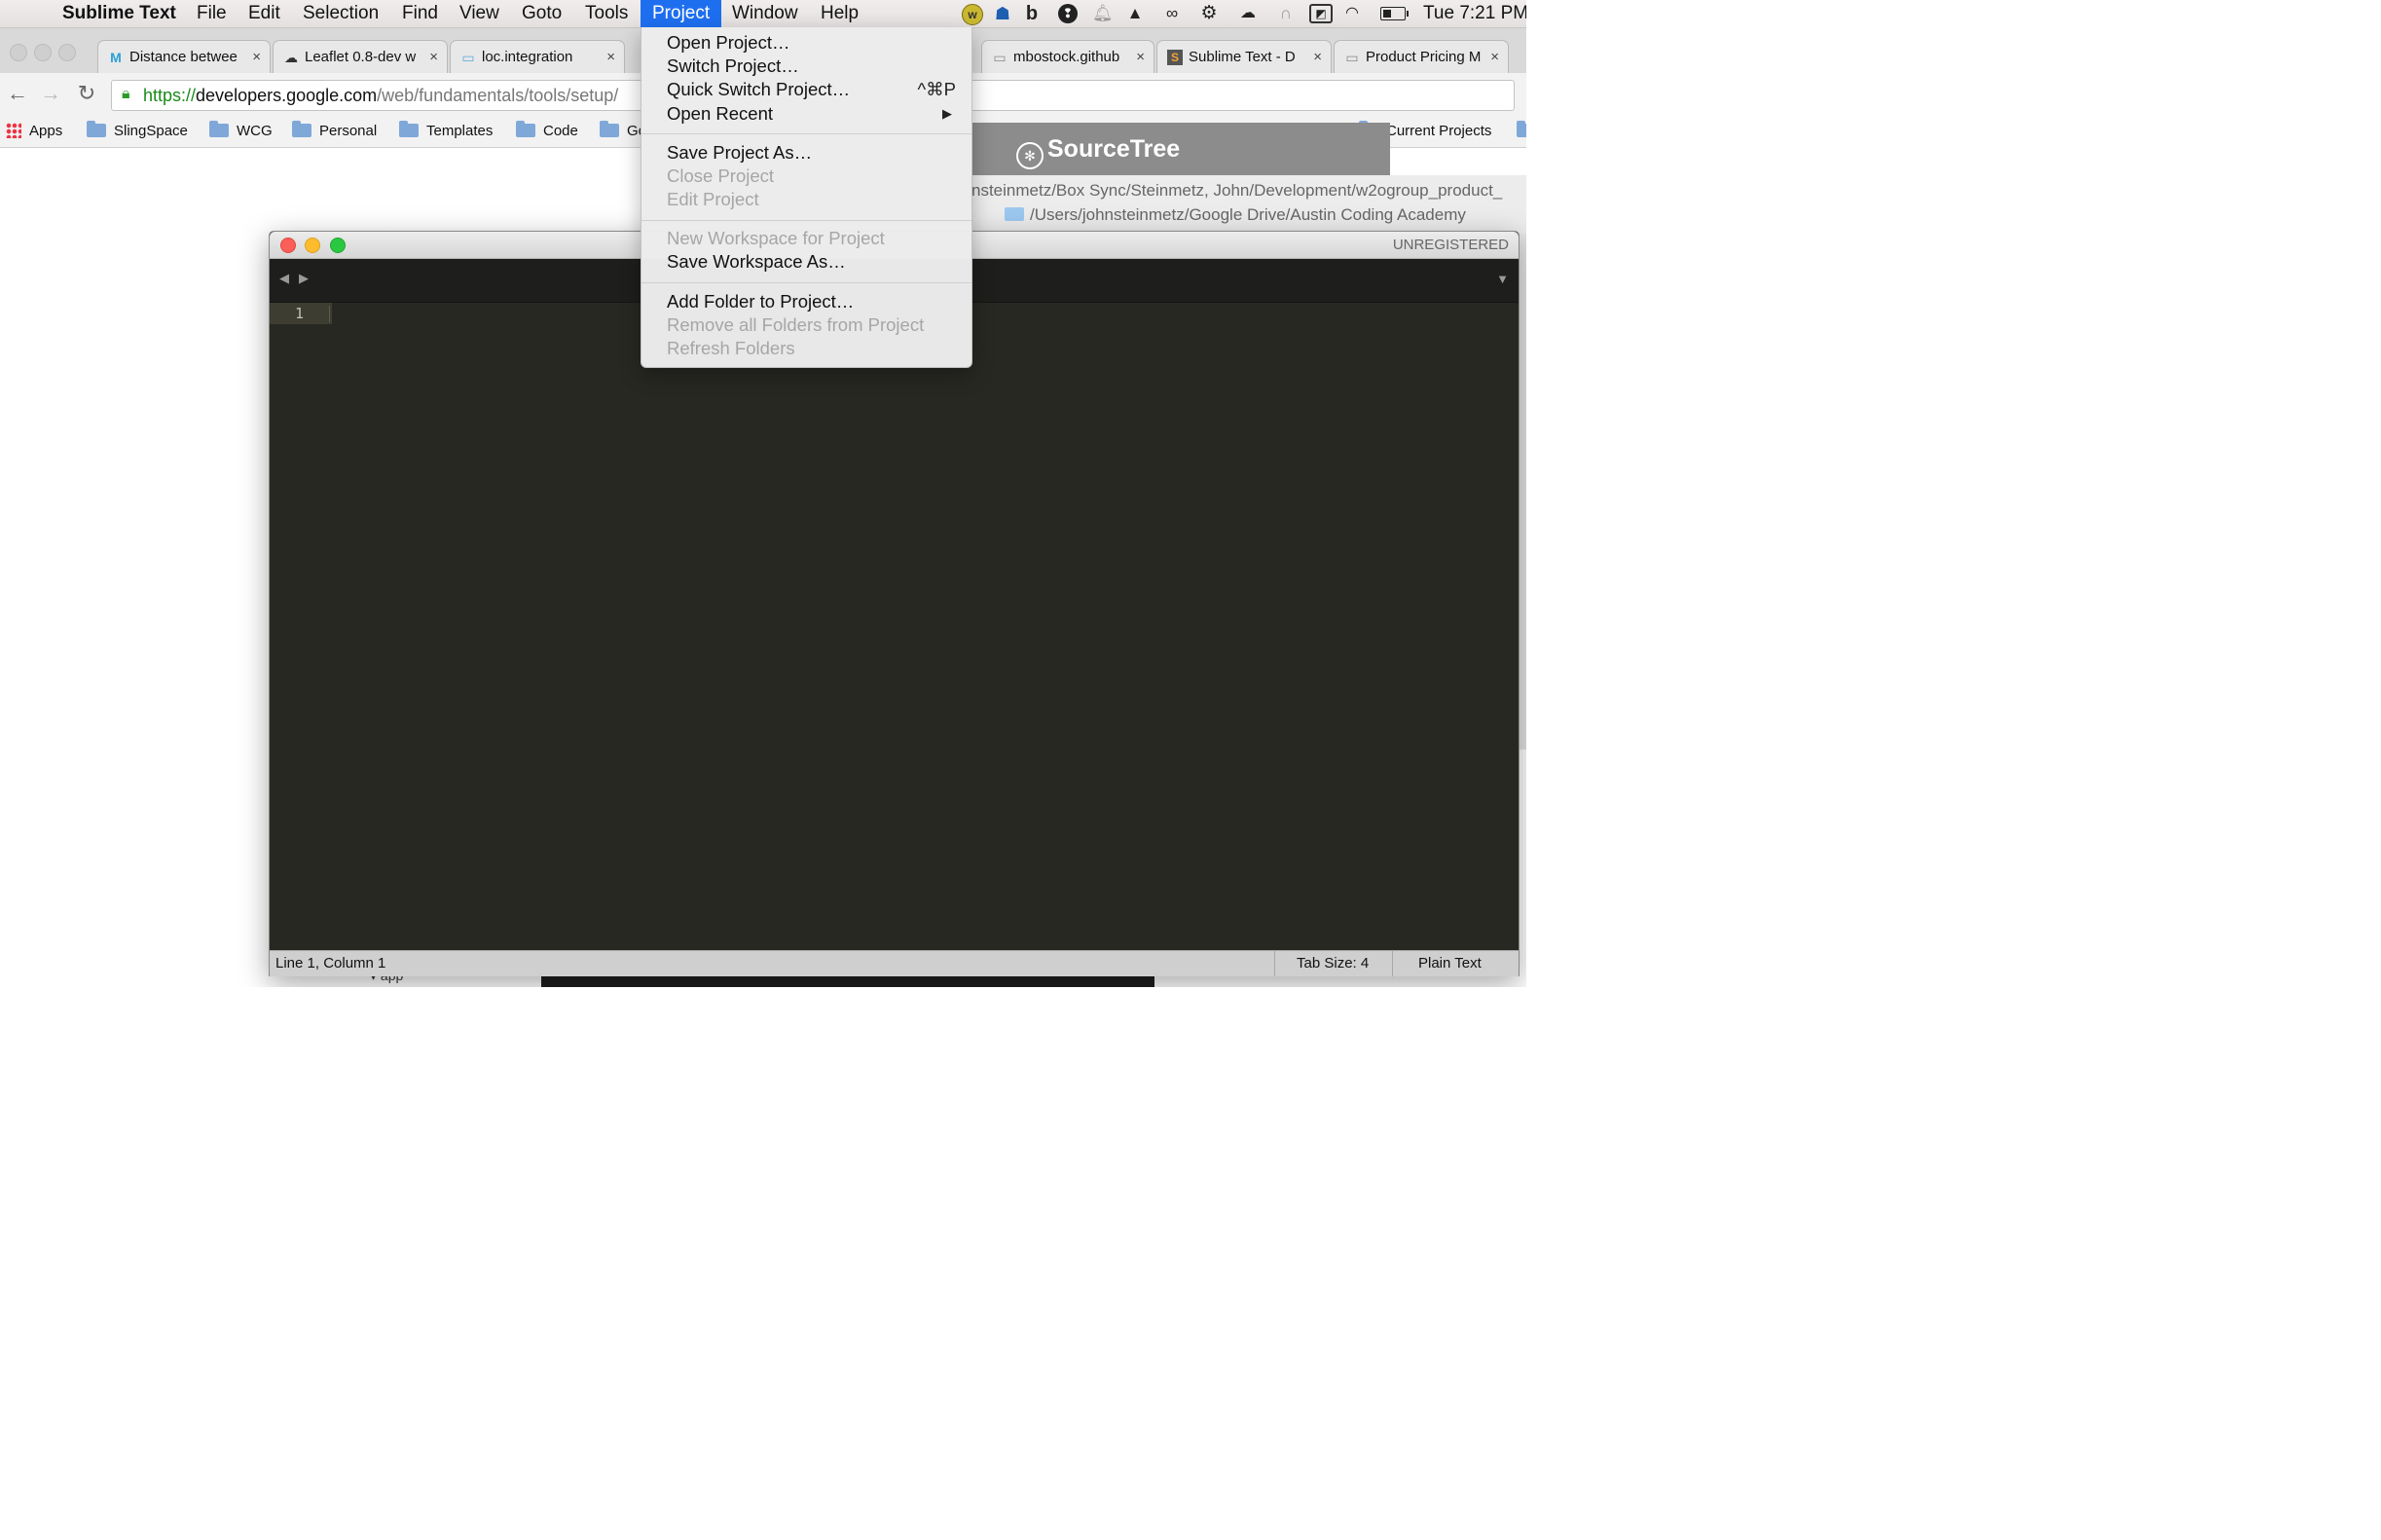  I want to click on menu-item-quick-switch-project: Quick Switch Project… ^⌘P, so click(811, 89).